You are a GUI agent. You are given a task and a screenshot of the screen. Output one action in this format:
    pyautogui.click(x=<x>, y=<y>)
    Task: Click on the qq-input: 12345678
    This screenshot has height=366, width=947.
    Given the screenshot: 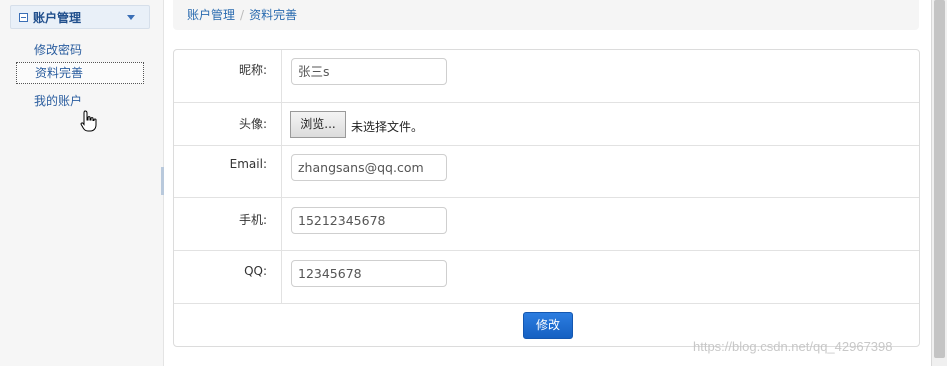 What is the action you would take?
    pyautogui.click(x=369, y=273)
    